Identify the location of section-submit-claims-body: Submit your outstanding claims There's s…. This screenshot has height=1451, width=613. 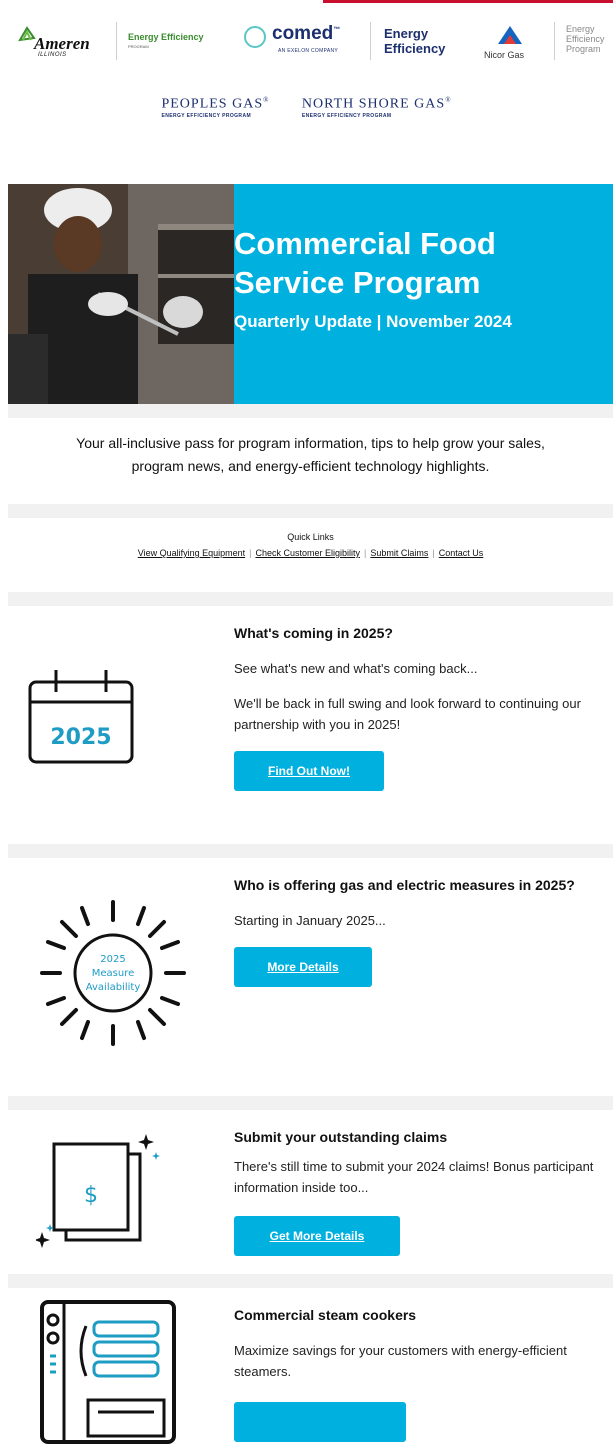
(420, 1190).